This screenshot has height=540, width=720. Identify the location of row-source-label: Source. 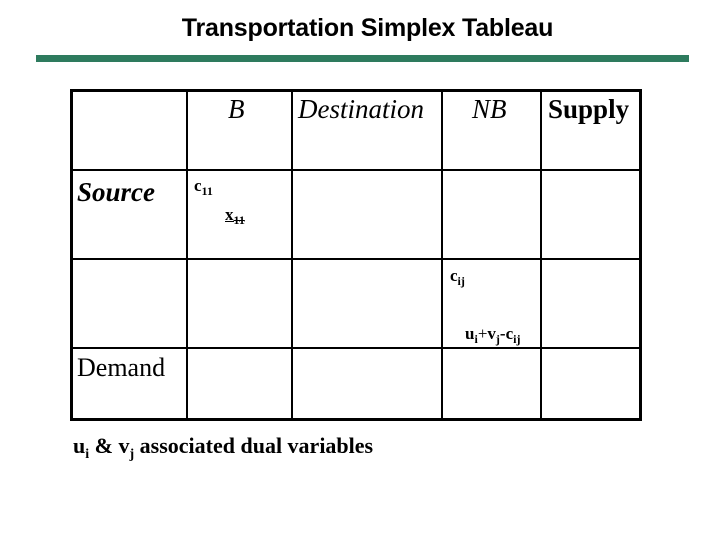
(116, 192).